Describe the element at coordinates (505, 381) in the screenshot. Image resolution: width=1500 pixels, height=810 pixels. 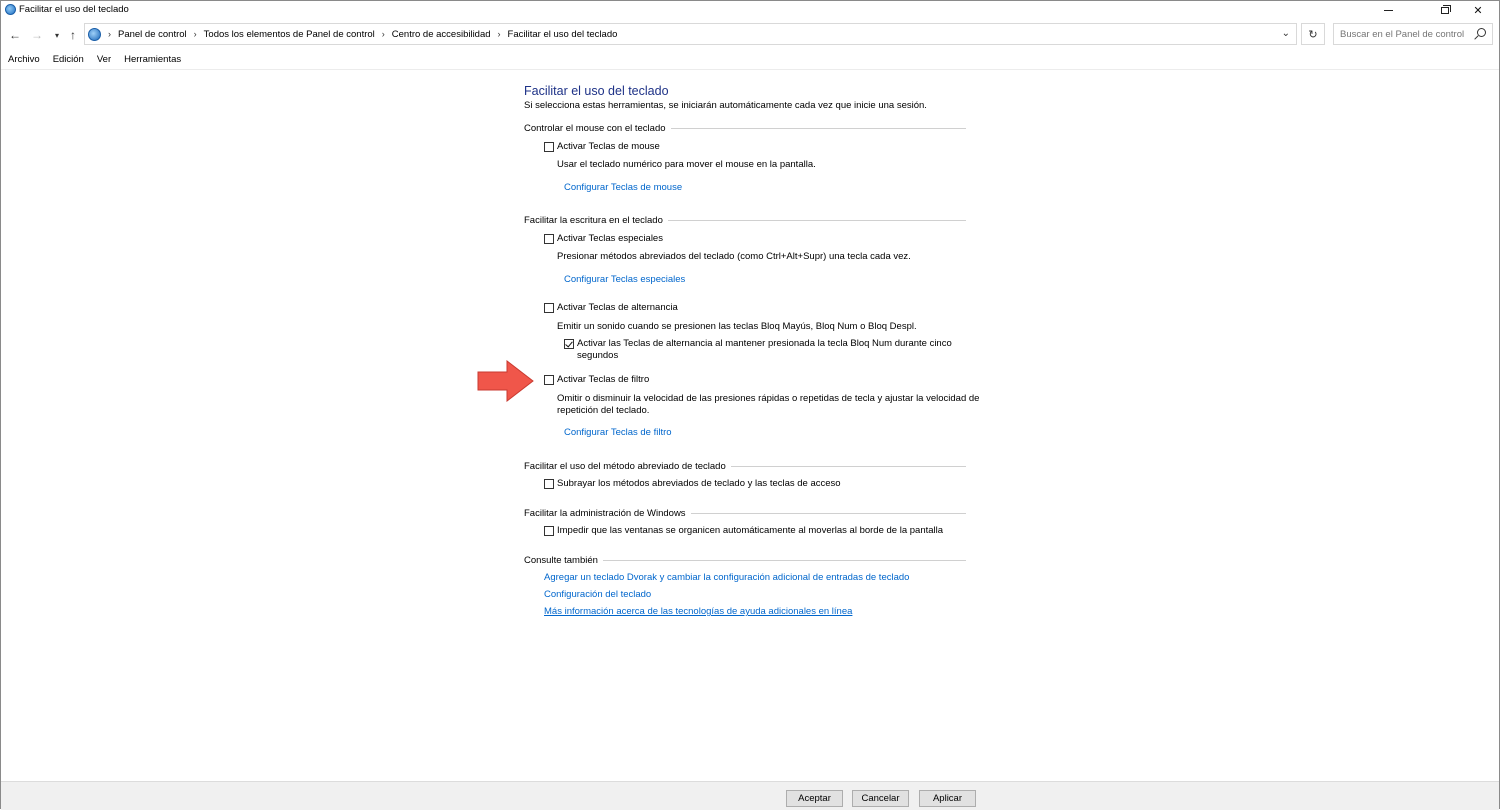
I see `red-pointer-arrow-icon` at that location.